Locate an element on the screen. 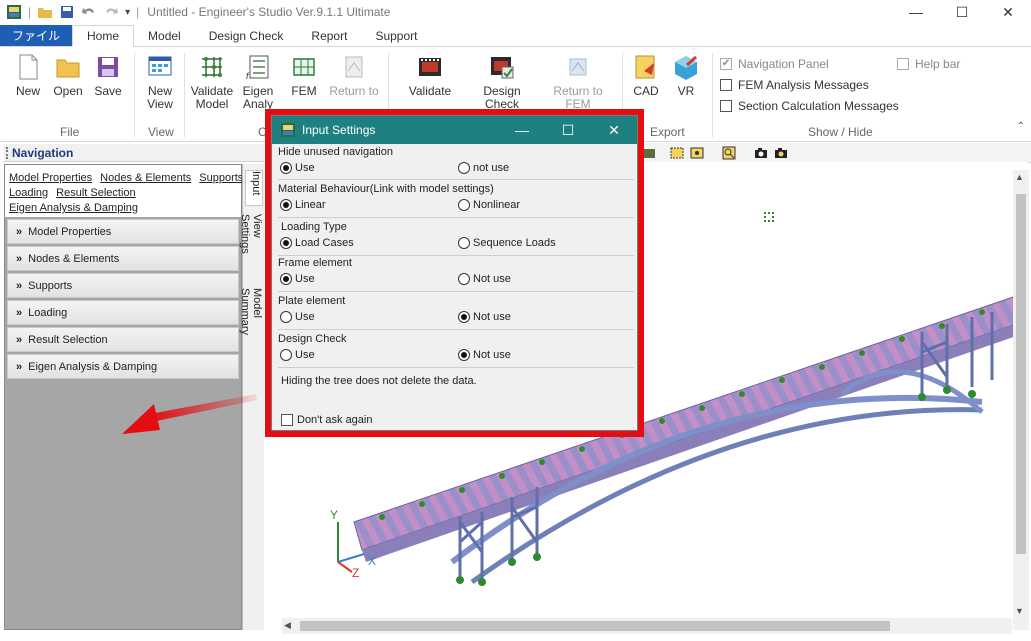  camera-icon is located at coordinates (761, 153).